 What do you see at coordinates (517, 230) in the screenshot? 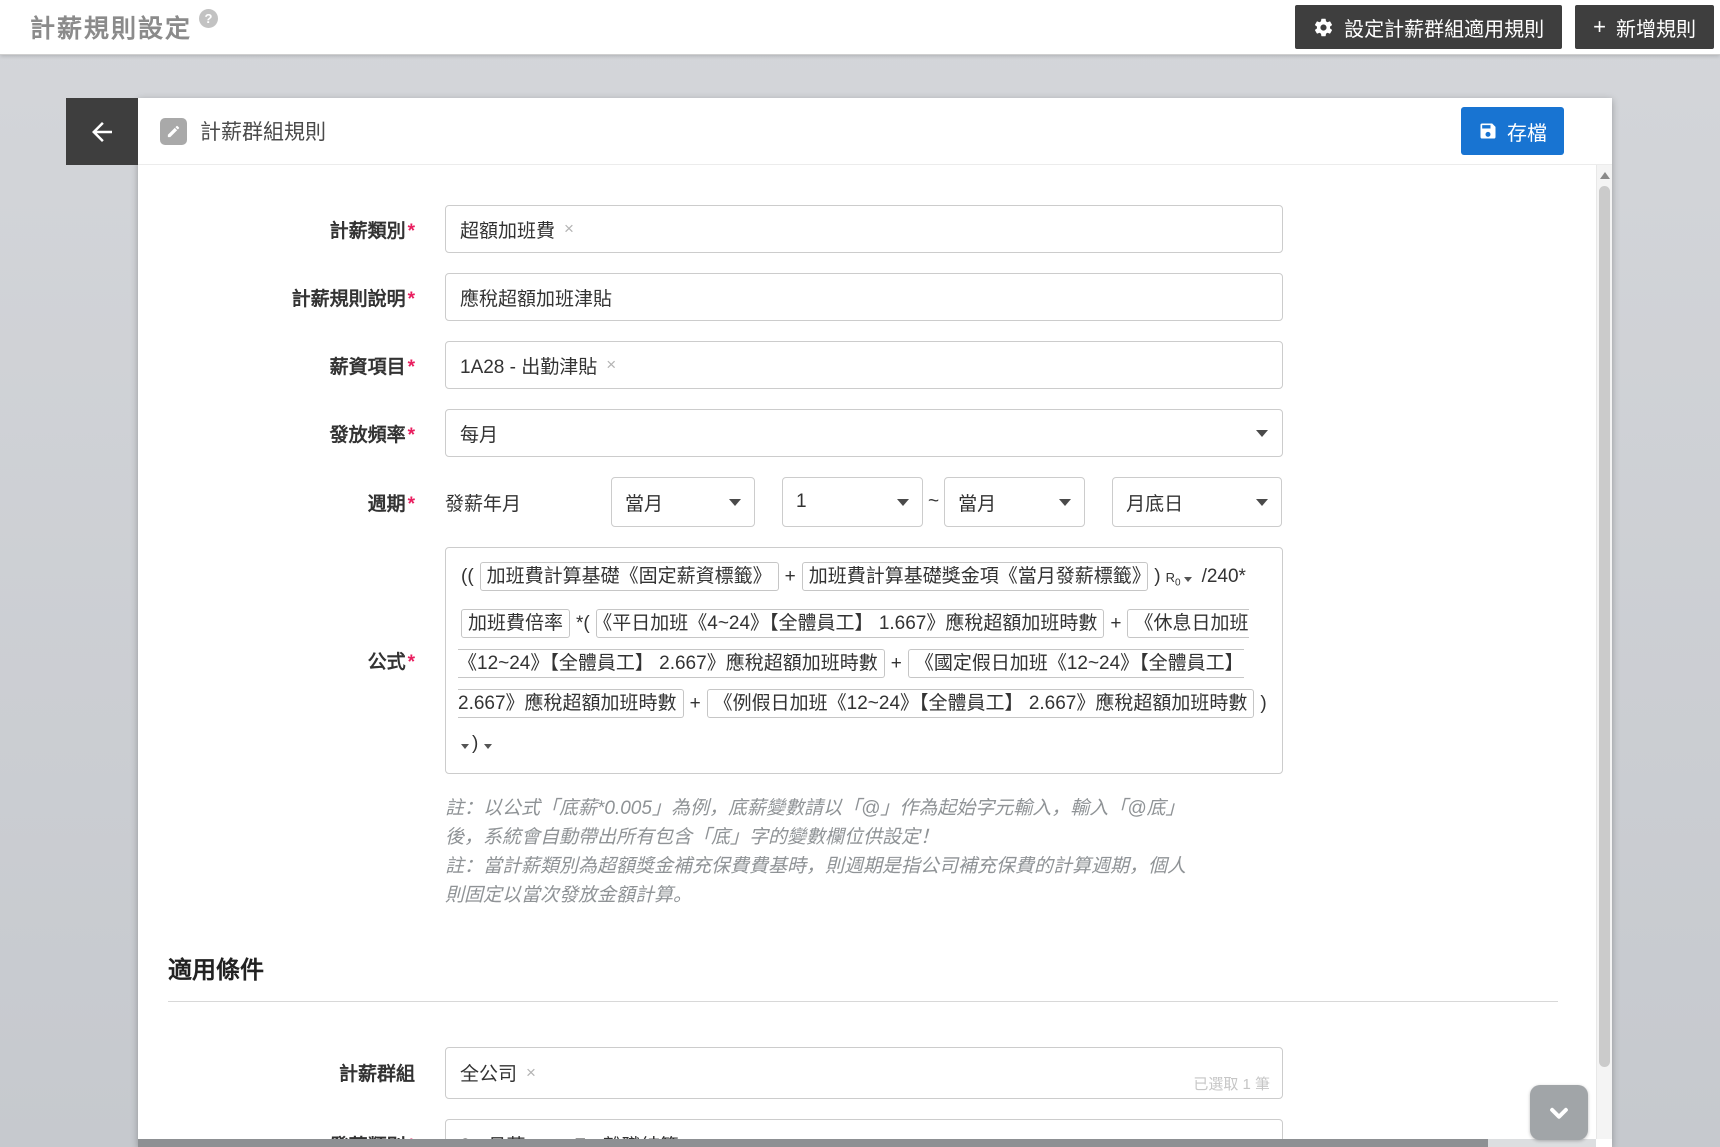
I see `pay-category-chip: 超額加班費 ×` at bounding box center [517, 230].